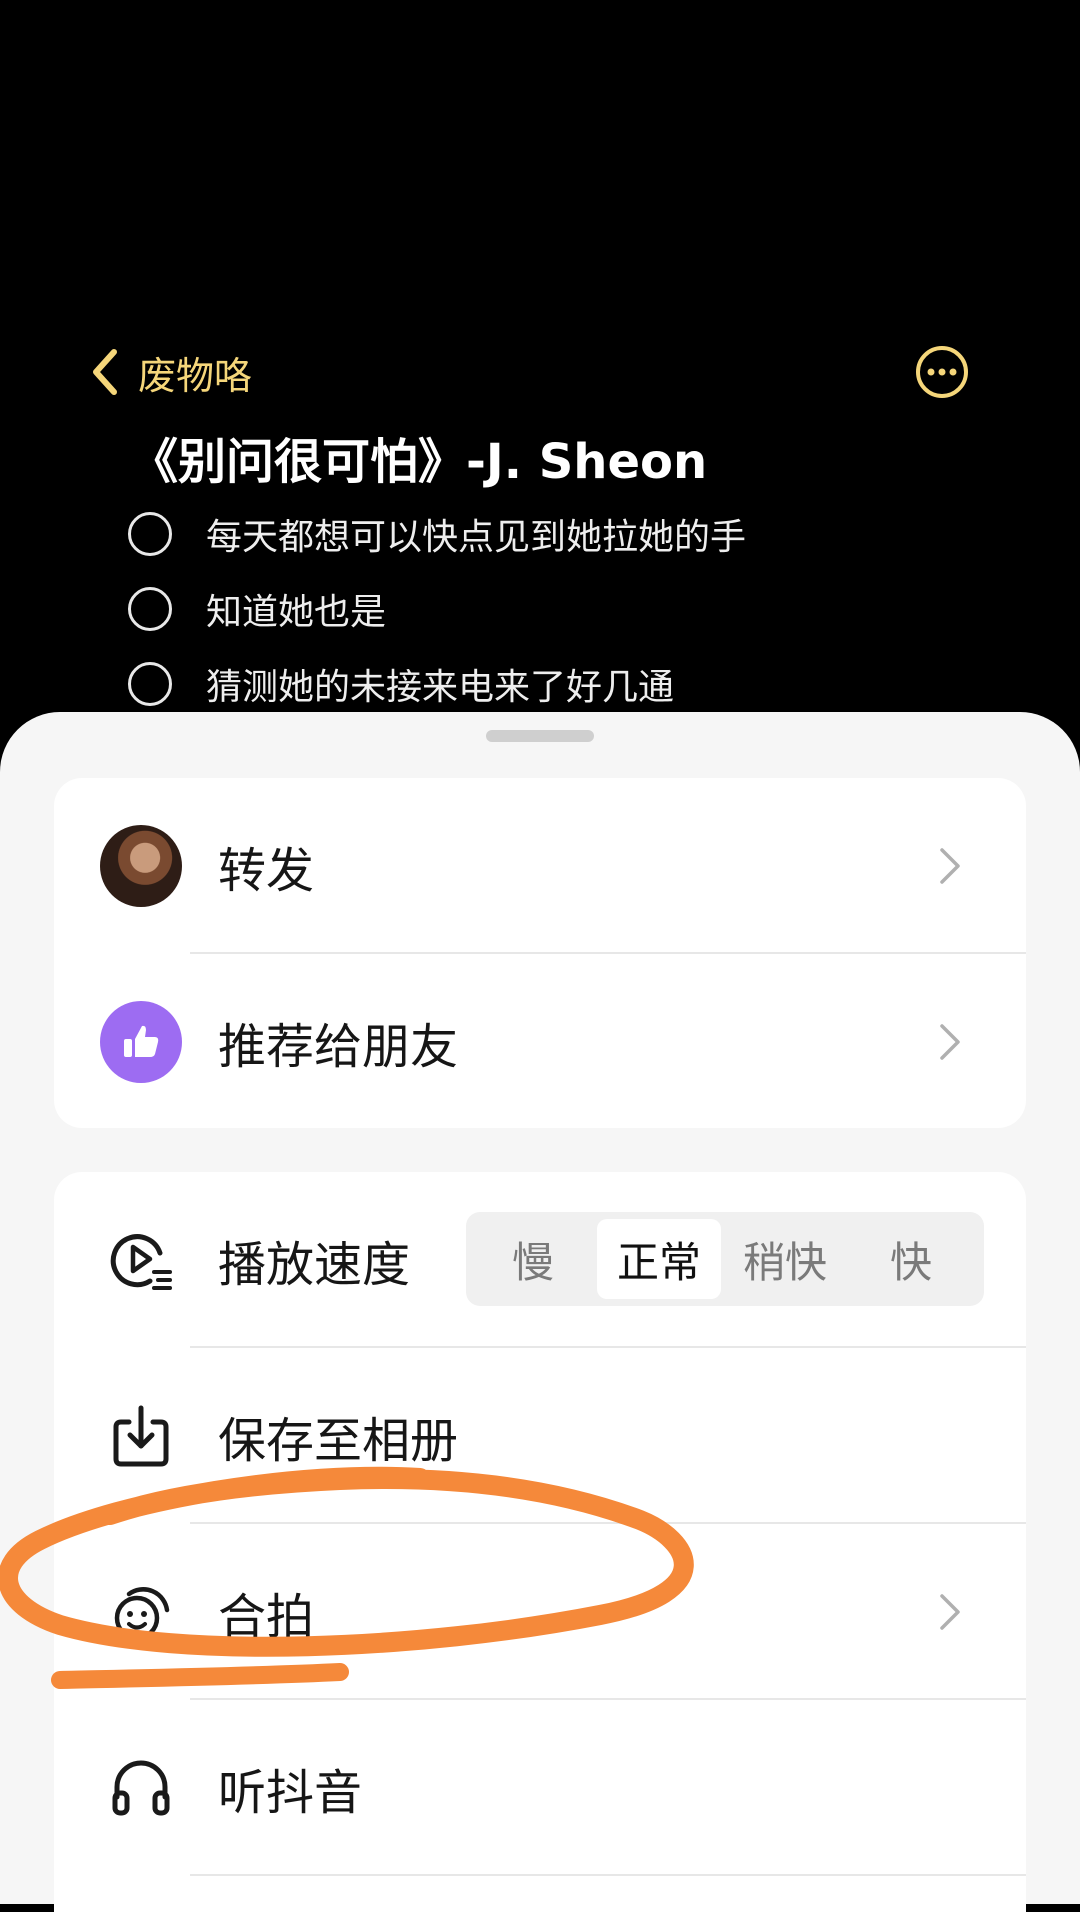 Image resolution: width=1080 pixels, height=1912 pixels. Describe the element at coordinates (141, 1612) in the screenshot. I see `duet-icon` at that location.